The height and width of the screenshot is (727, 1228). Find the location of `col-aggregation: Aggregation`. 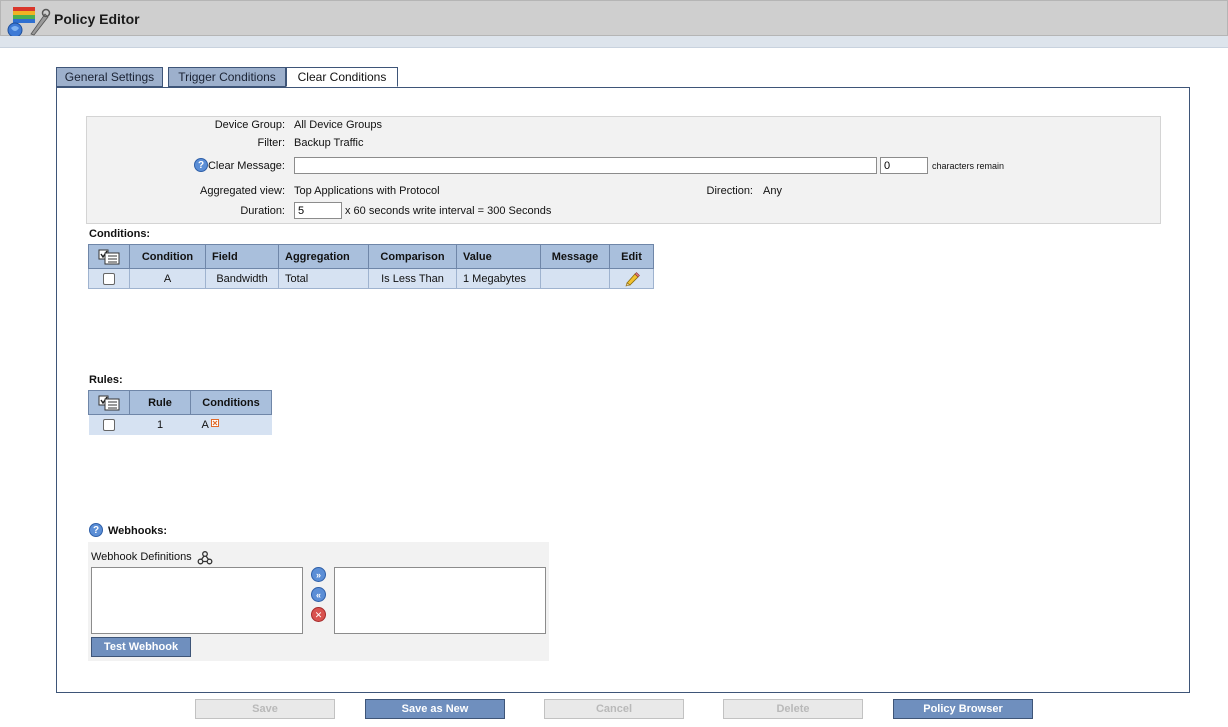

col-aggregation: Aggregation is located at coordinates (323, 256).